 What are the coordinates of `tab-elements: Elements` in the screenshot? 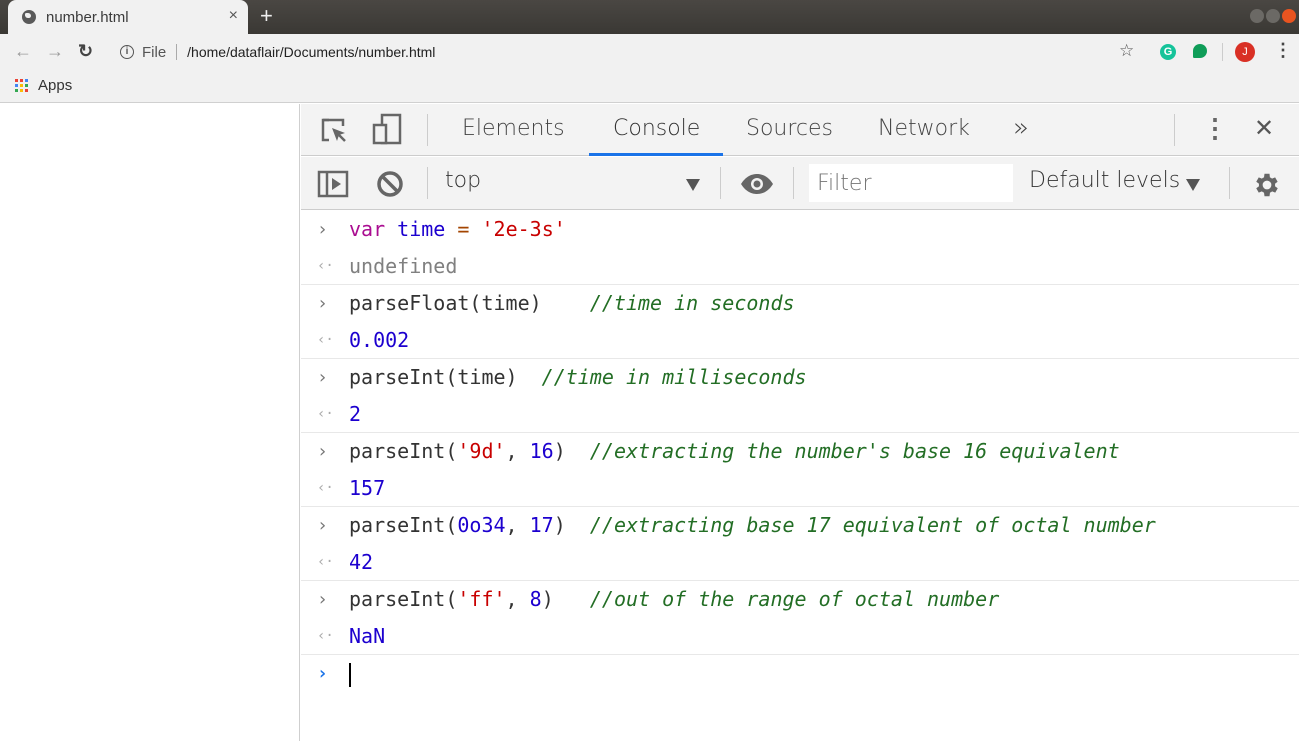 It's located at (513, 128).